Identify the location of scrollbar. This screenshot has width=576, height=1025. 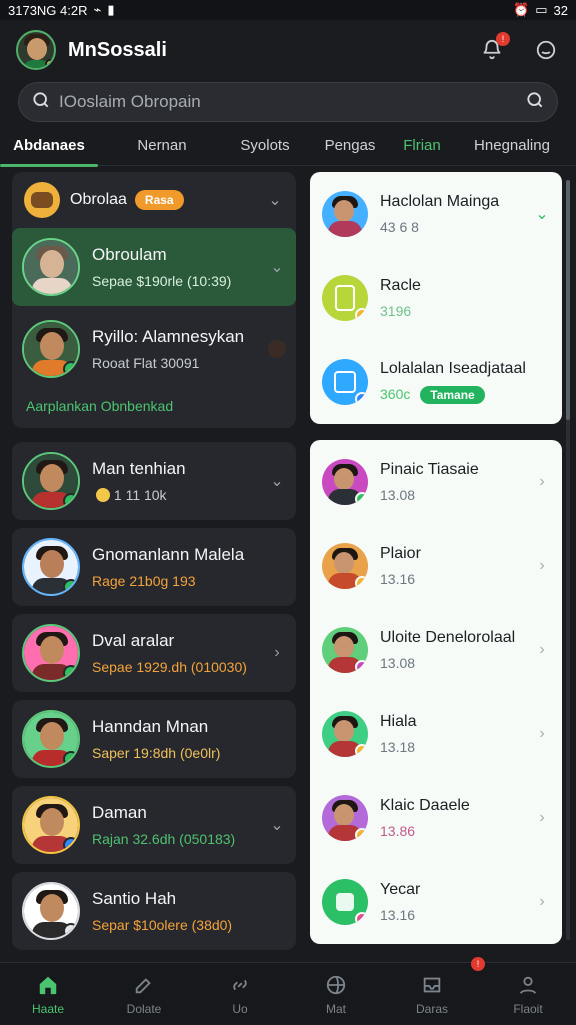
(568, 560).